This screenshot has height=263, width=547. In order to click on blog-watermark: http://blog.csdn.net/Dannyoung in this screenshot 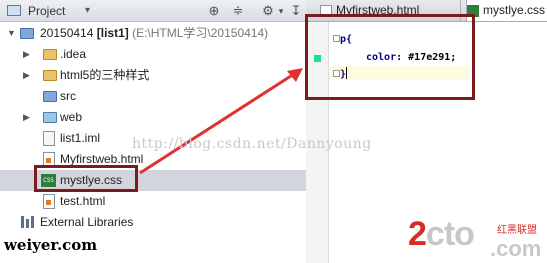, I will do `click(252, 144)`.